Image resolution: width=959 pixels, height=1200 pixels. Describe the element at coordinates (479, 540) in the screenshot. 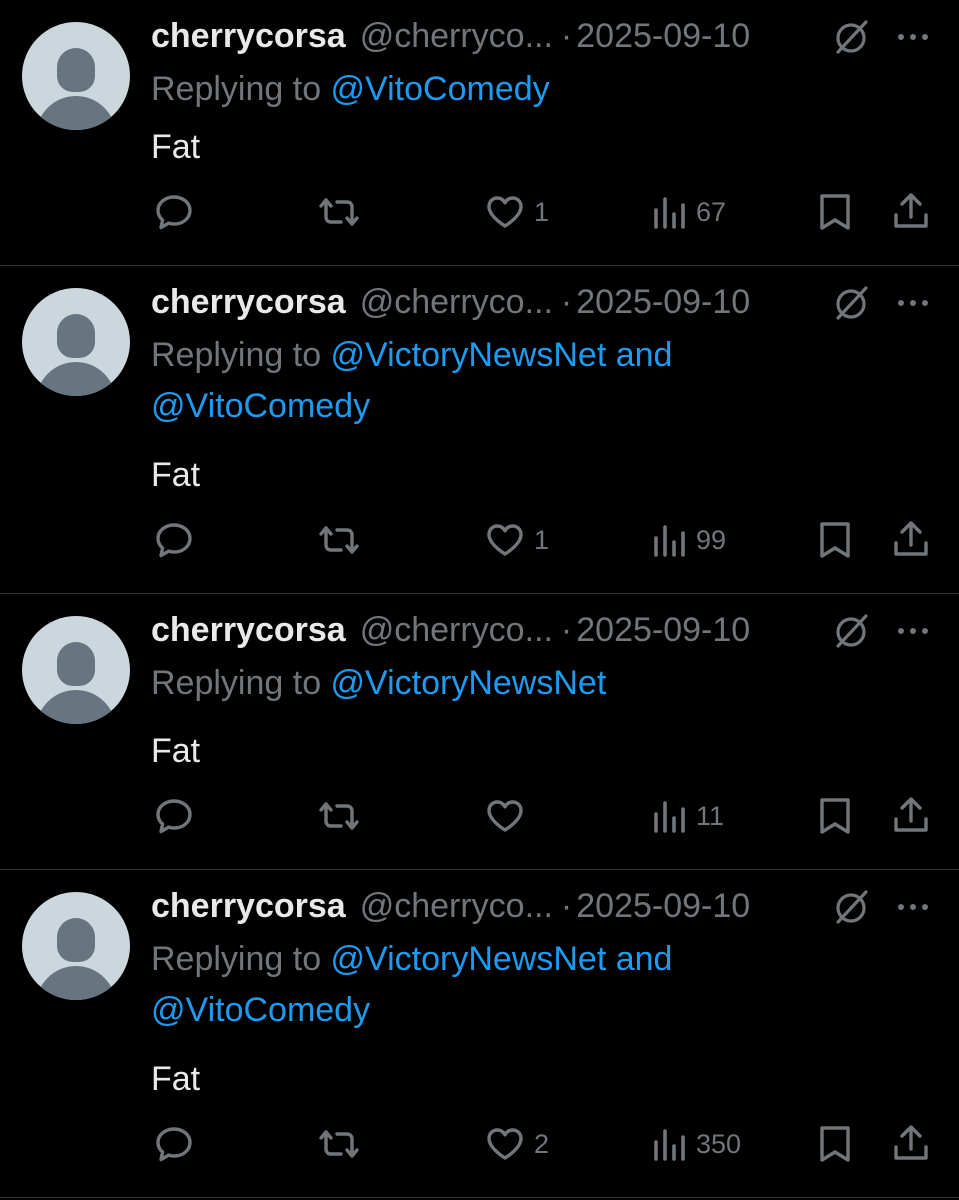

I see `action-bar: 1 99` at that location.